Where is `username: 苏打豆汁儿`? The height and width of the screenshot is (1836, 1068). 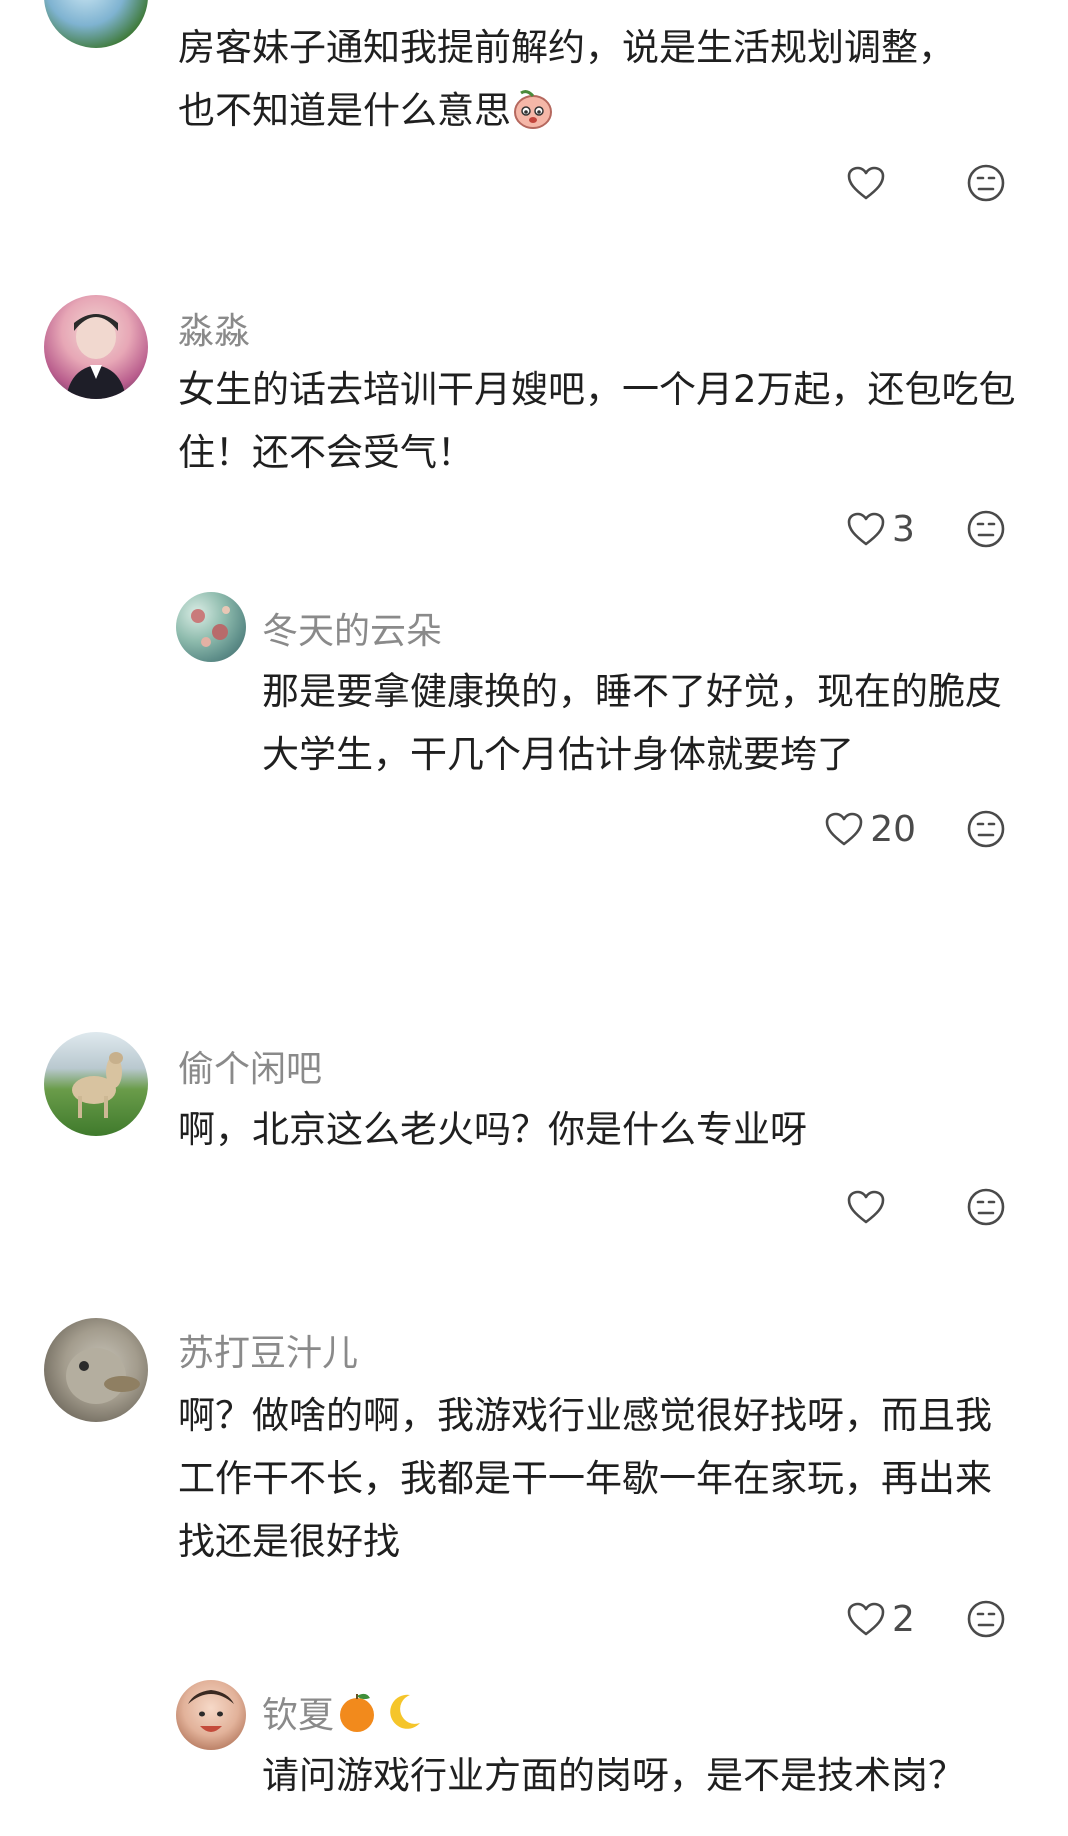 username: 苏打豆汁儿 is located at coordinates (268, 1350).